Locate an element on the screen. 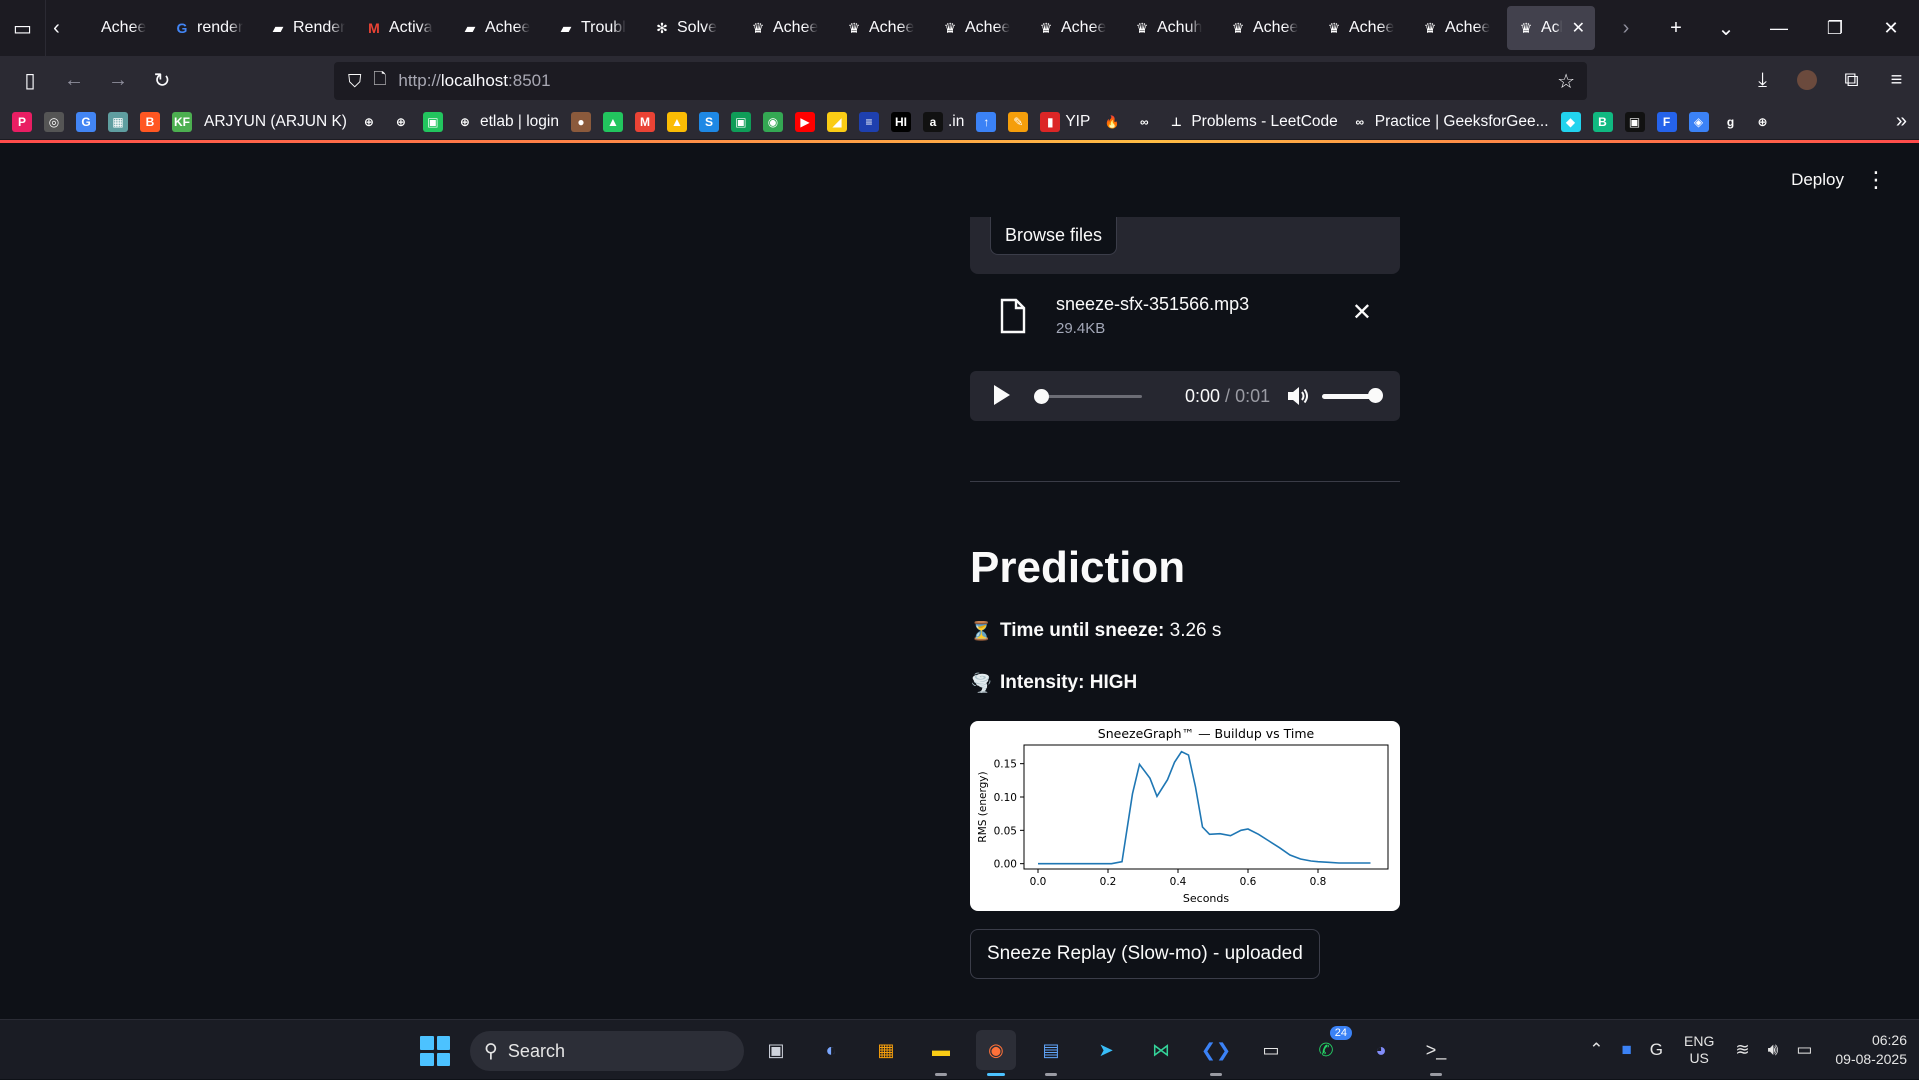  windows-start-icon is located at coordinates (435, 1051).